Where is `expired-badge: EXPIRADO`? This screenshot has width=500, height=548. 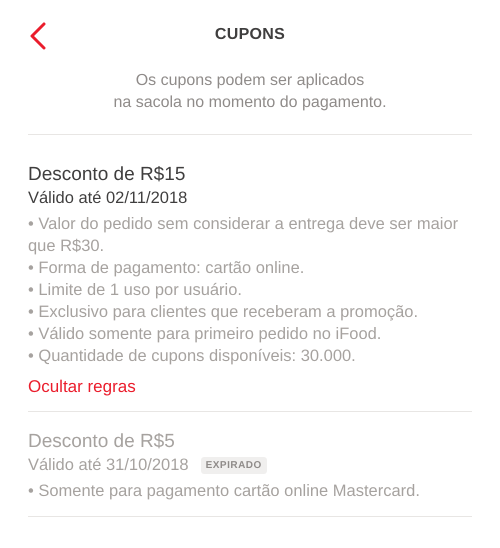 expired-badge: EXPIRADO is located at coordinates (233, 465).